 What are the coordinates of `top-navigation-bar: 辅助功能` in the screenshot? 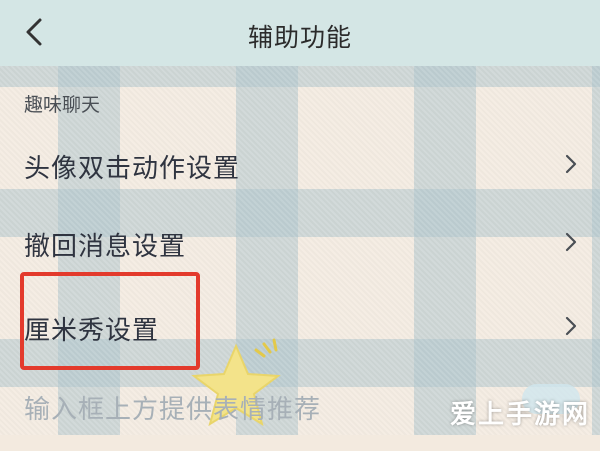 It's located at (300, 33).